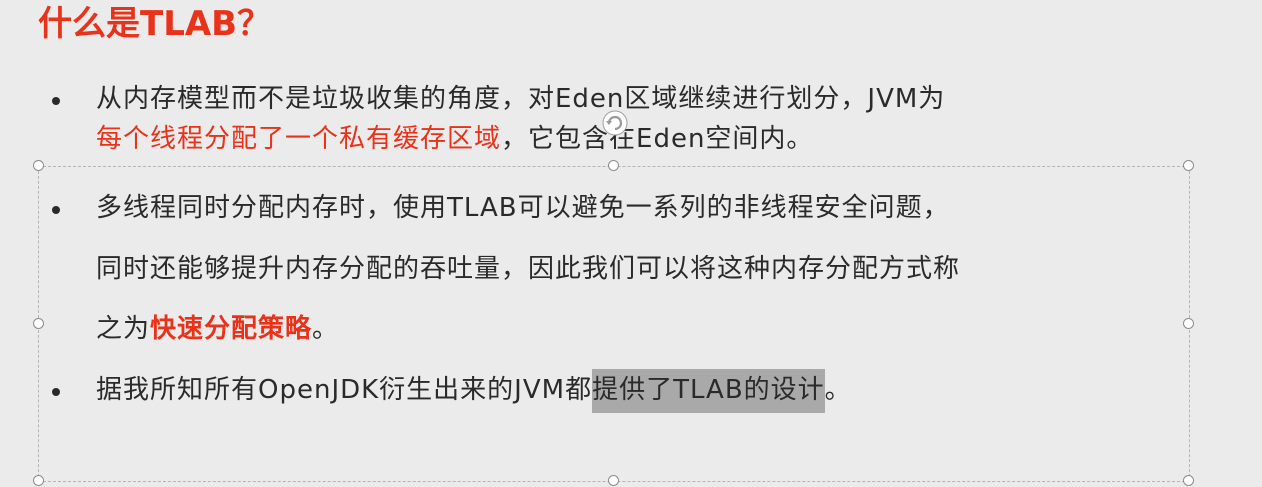  What do you see at coordinates (708, 391) in the screenshot?
I see `selected-text-highlight: 提供了TLAB的设计` at bounding box center [708, 391].